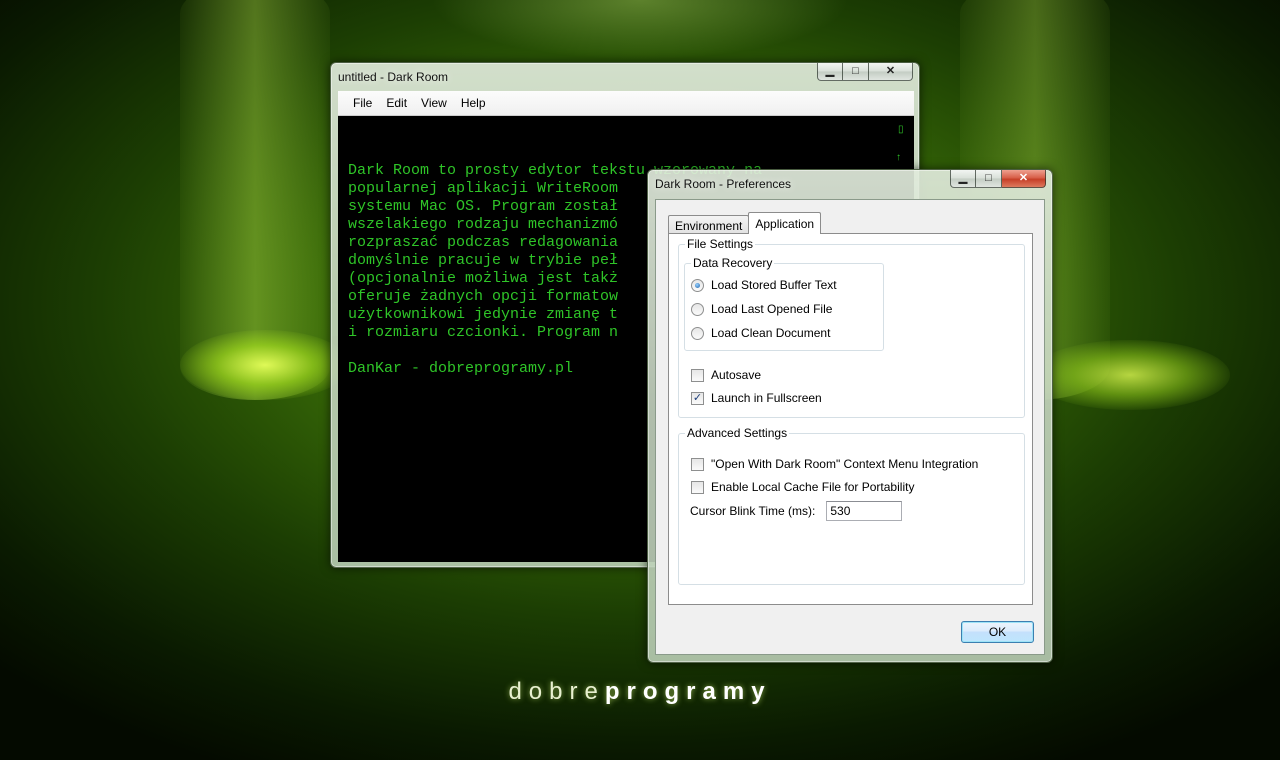 Image resolution: width=1280 pixels, height=760 pixels. Describe the element at coordinates (461, 368) in the screenshot. I see `text-line: DanKar - dobreprogramy.pl` at that location.